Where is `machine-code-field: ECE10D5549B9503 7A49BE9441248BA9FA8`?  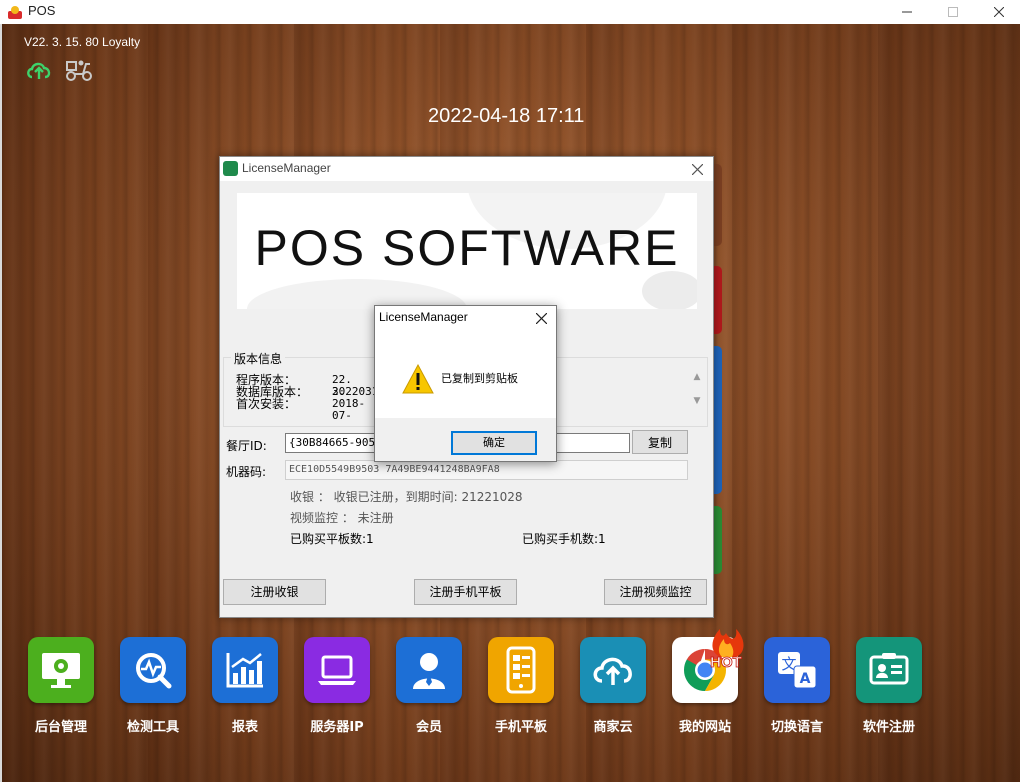 machine-code-field: ECE10D5549B9503 7A49BE9441248BA9FA8 is located at coordinates (486, 470).